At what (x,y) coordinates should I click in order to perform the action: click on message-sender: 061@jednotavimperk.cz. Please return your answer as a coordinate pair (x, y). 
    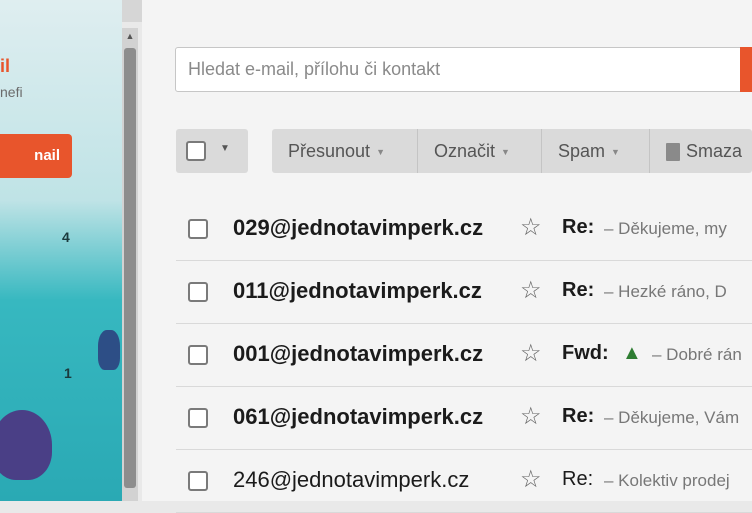
    Looking at the image, I should click on (358, 416).